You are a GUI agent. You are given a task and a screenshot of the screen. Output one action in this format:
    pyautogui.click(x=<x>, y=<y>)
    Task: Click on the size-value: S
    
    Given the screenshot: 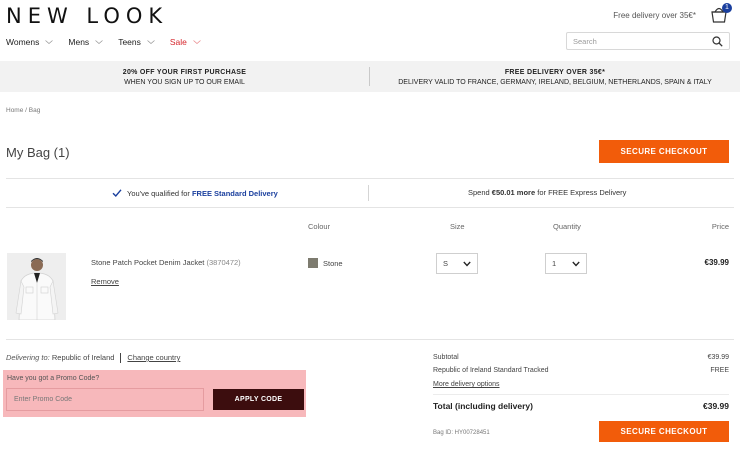 What is the action you would take?
    pyautogui.click(x=446, y=263)
    